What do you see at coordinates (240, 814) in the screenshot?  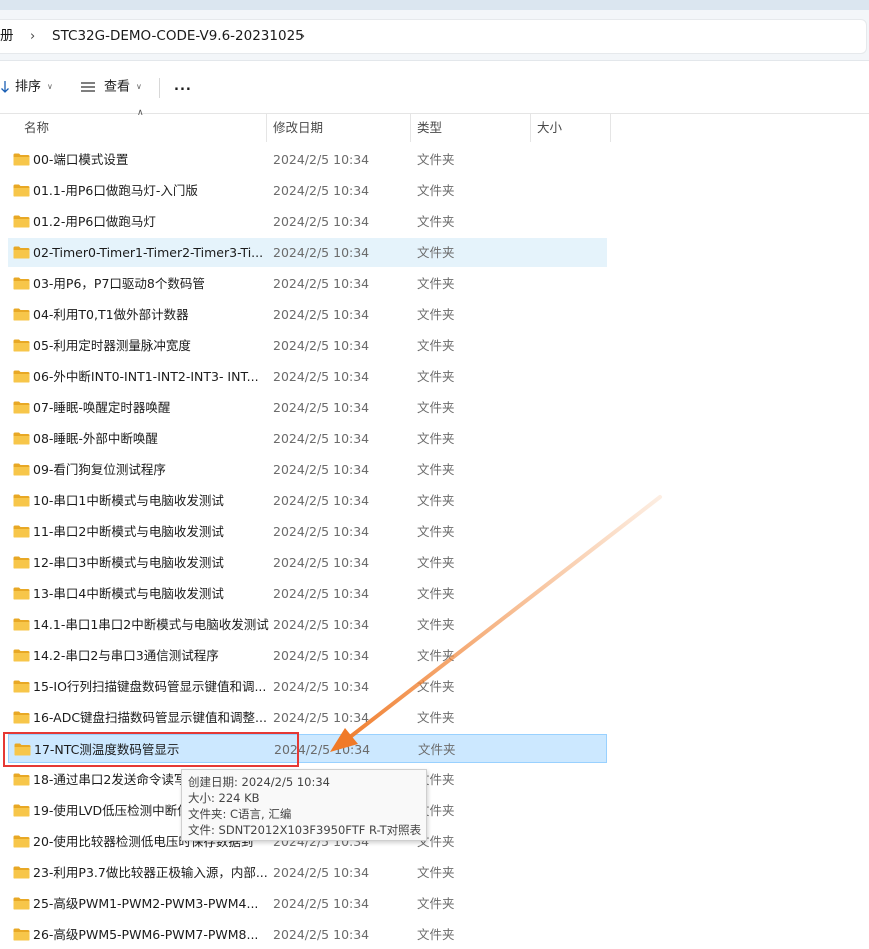 I see `tooltip-folders: 文件夹: C语言, 汇编` at bounding box center [240, 814].